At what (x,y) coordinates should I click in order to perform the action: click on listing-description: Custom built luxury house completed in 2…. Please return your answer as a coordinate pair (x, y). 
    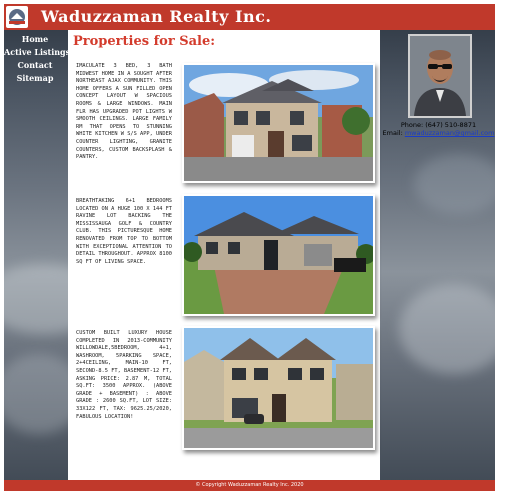
    Looking at the image, I should click on (124, 375).